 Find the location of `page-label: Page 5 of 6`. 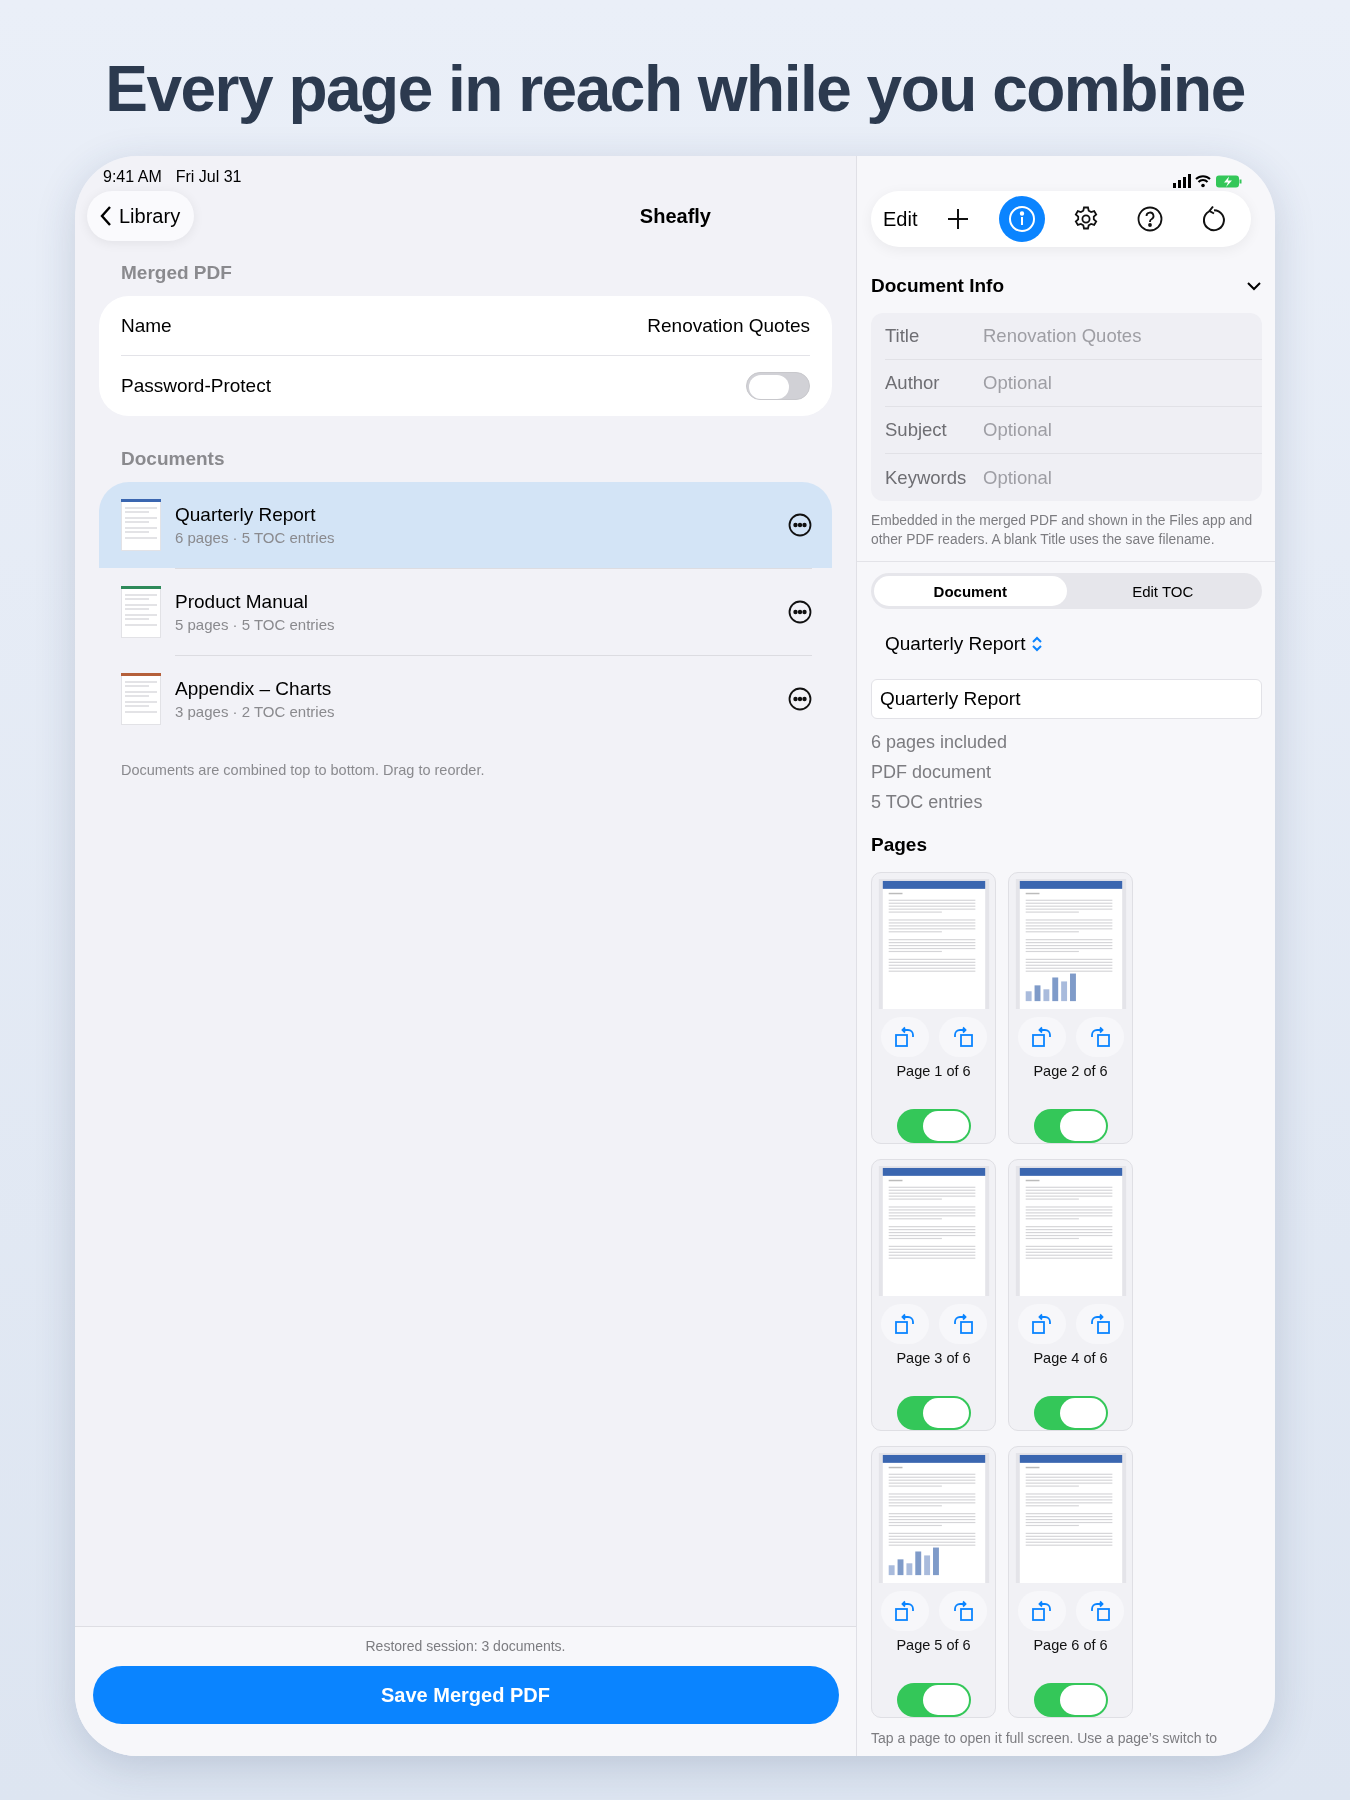

page-label: Page 5 of 6 is located at coordinates (933, 1645).